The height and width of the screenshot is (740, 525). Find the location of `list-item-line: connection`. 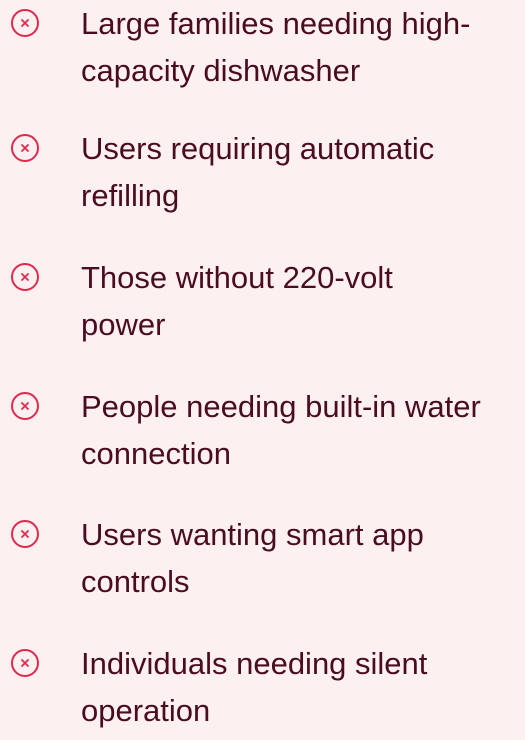

list-item-line: connection is located at coordinates (156, 453).